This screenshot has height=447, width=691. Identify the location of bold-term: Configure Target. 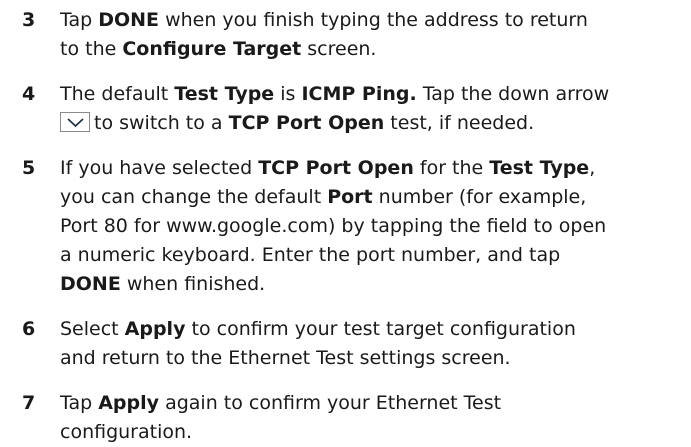
(212, 49).